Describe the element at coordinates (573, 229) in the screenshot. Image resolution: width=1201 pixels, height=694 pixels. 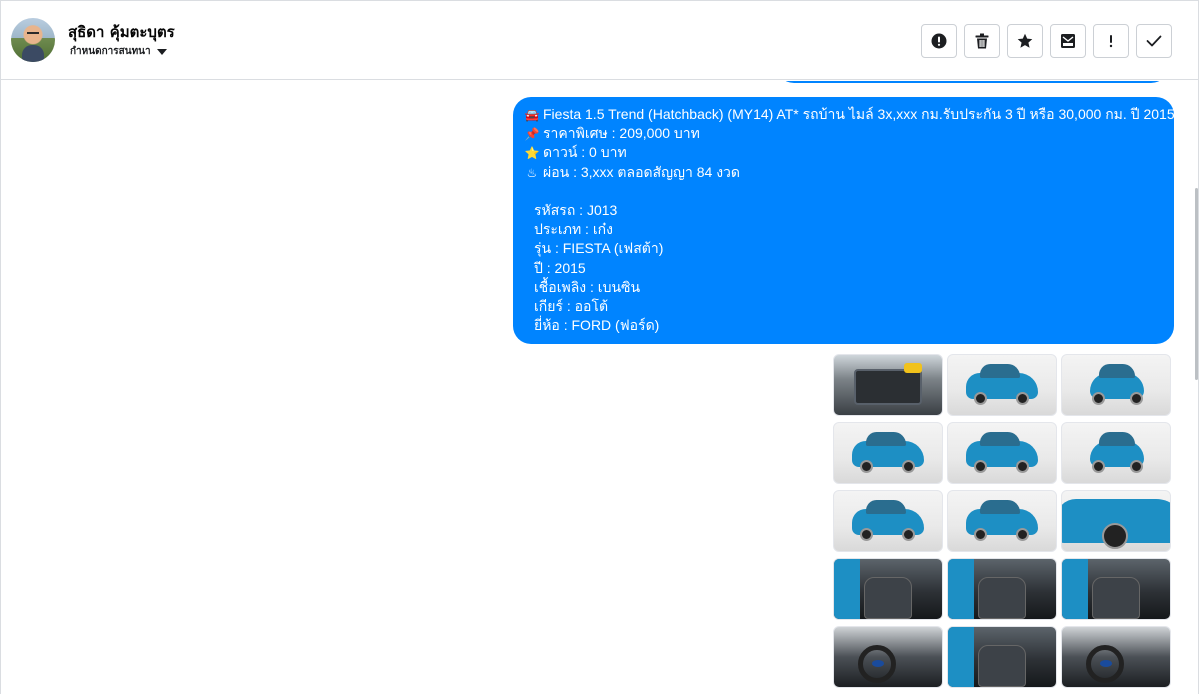
I see `spec-line: ประเภท : เก๋ง` at that location.